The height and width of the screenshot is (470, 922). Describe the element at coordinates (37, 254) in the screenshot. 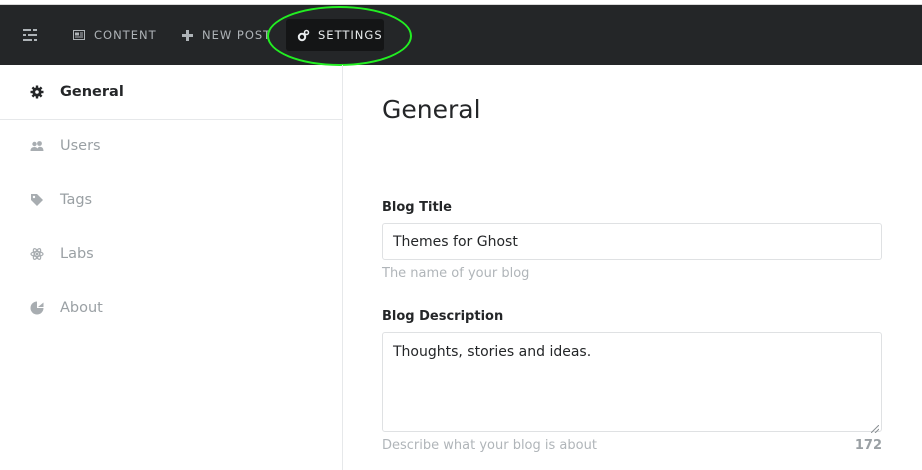

I see `atom-icon` at that location.